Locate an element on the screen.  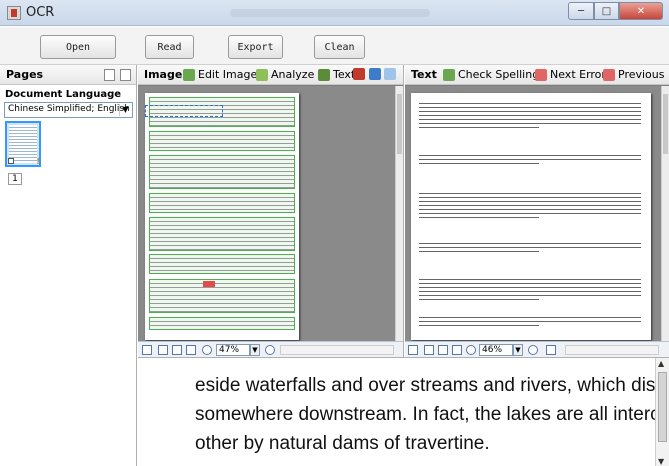
scroll-down-icon: ▼ is located at coordinates (661, 461).